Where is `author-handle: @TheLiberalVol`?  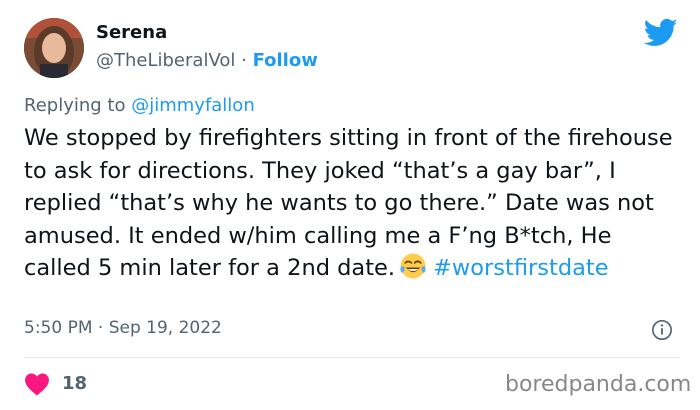 author-handle: @TheLiberalVol is located at coordinates (165, 60).